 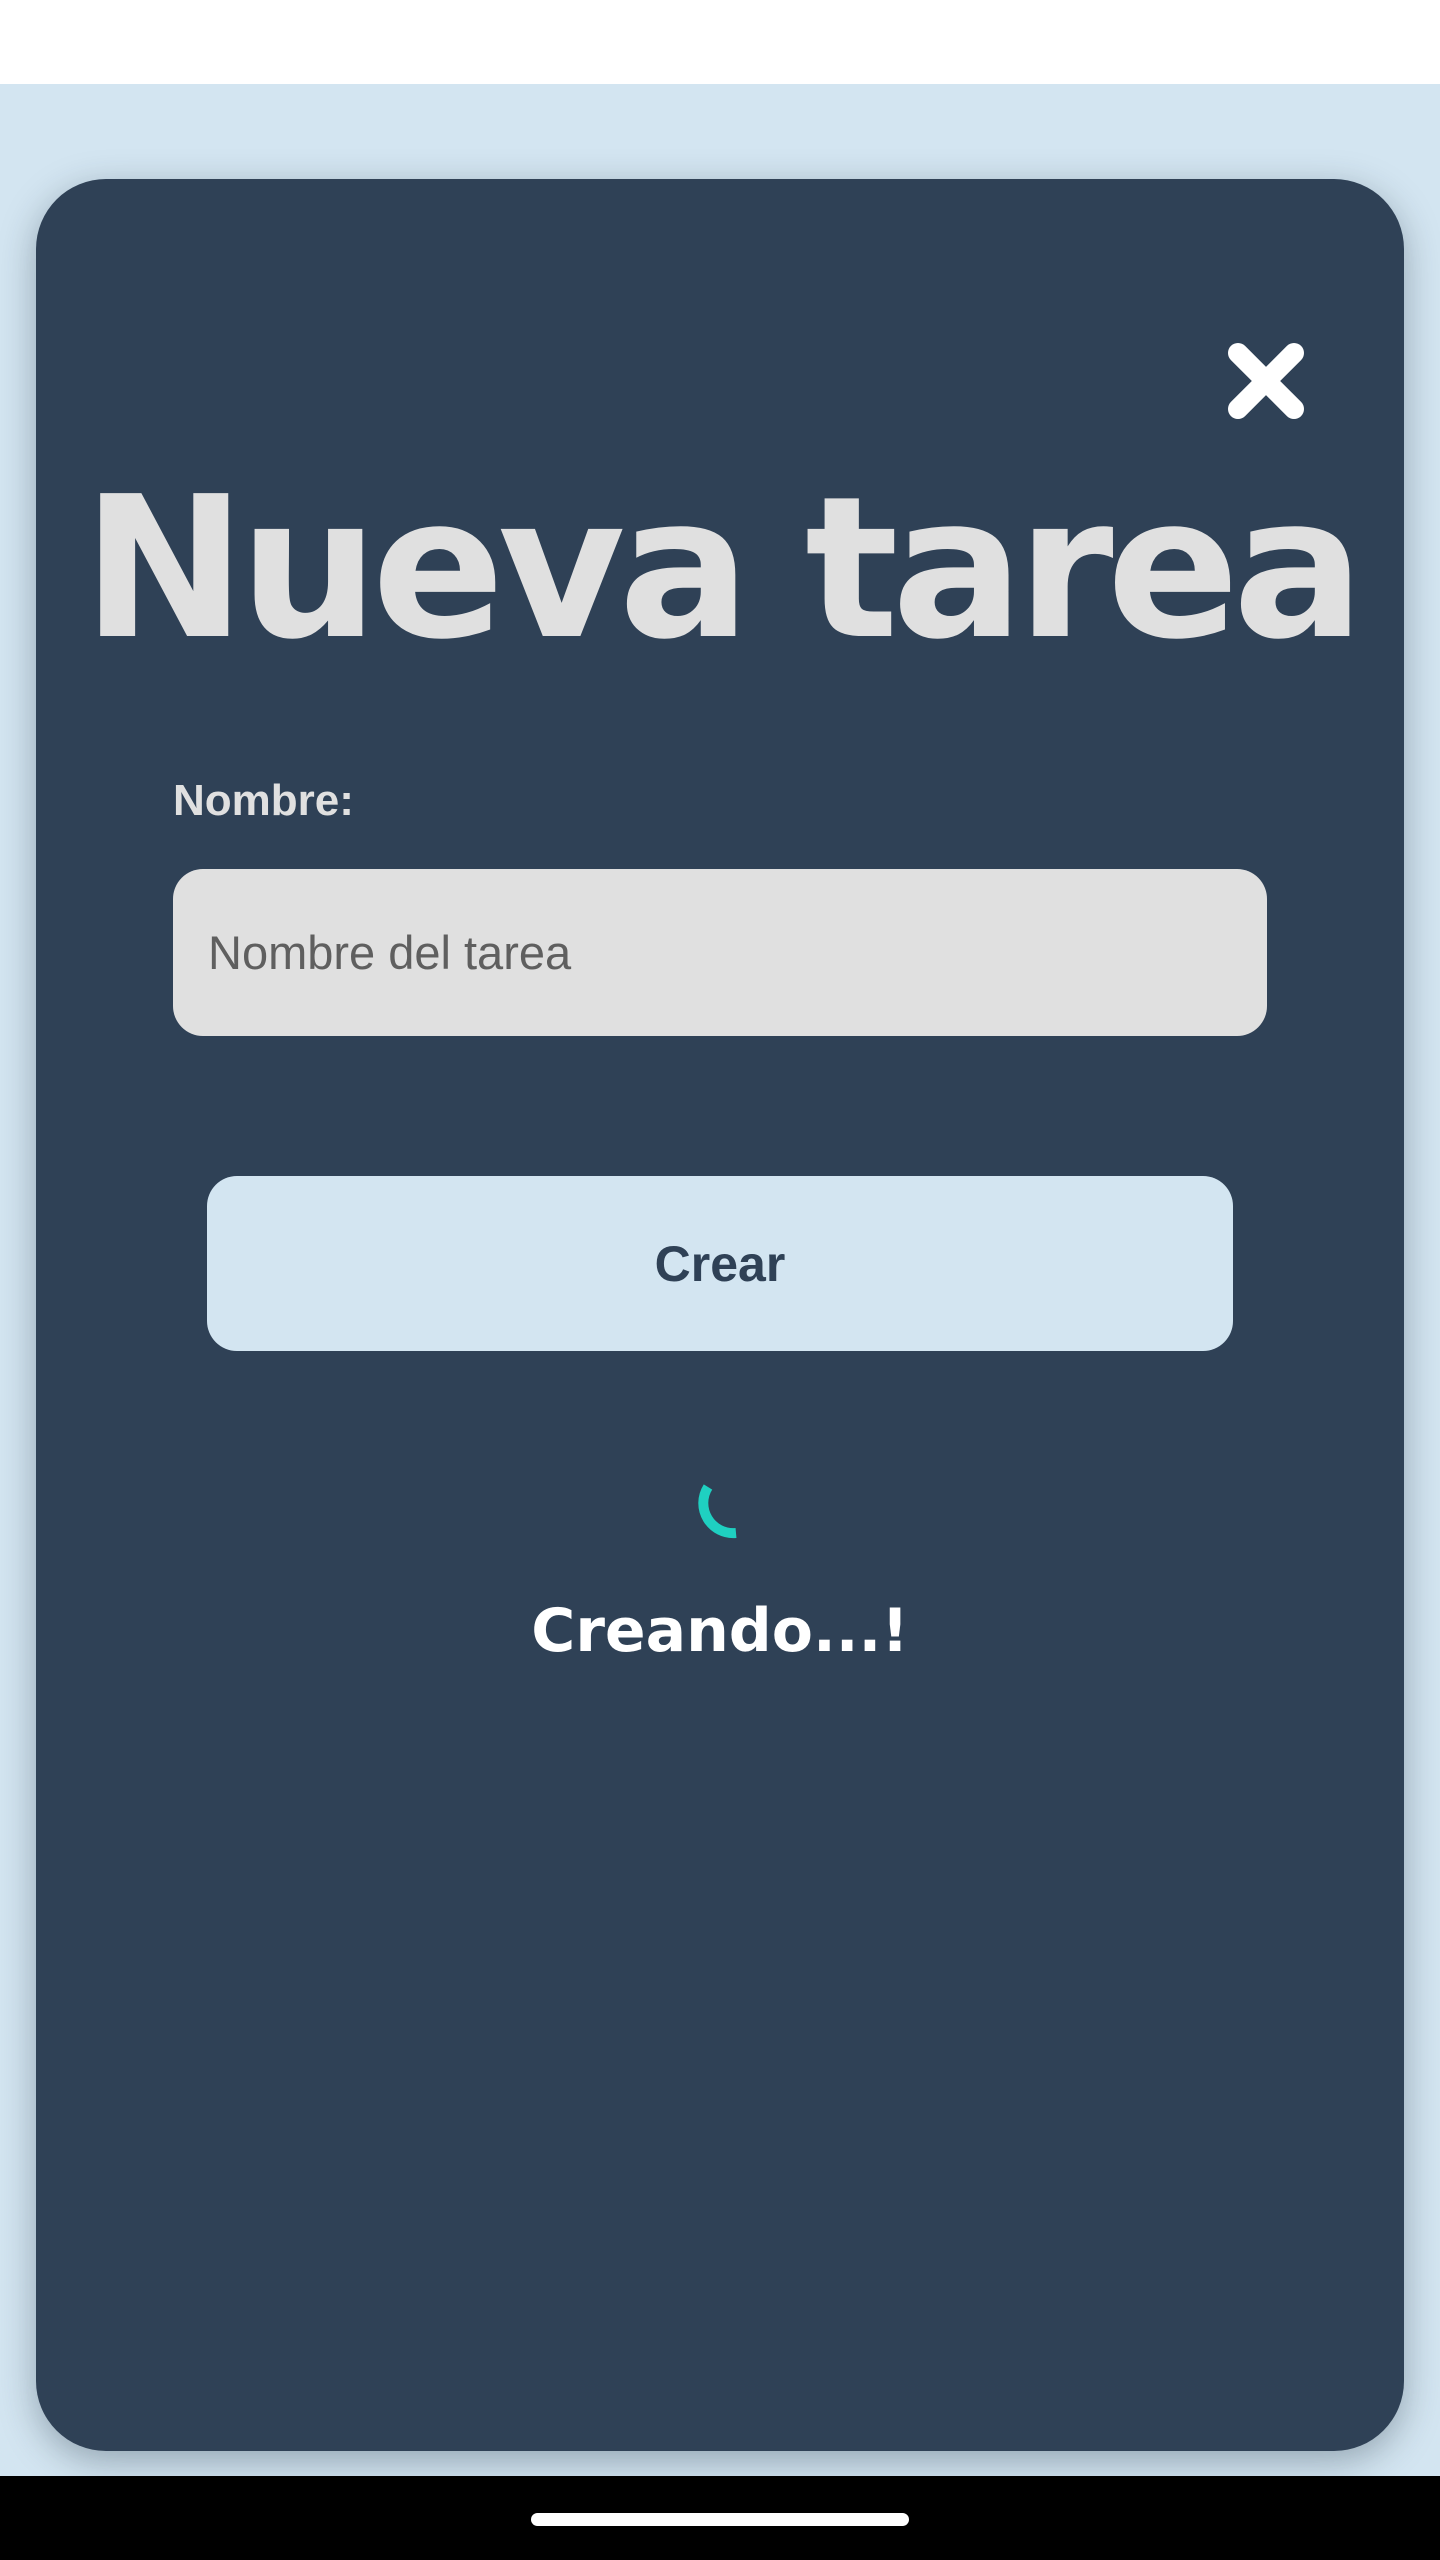 I want to click on status-bar, so click(x=720, y=42).